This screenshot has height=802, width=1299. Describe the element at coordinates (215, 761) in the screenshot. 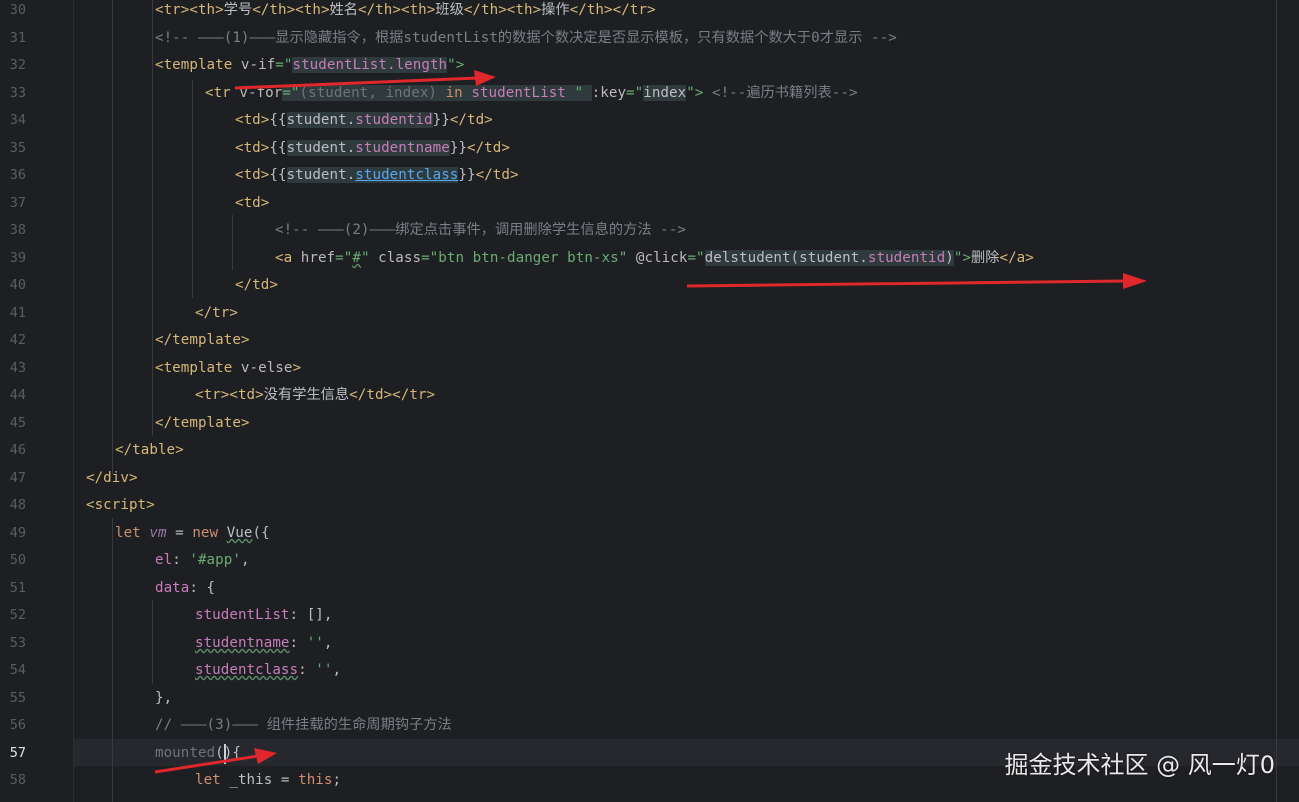

I see `arrow-to-mounted` at that location.